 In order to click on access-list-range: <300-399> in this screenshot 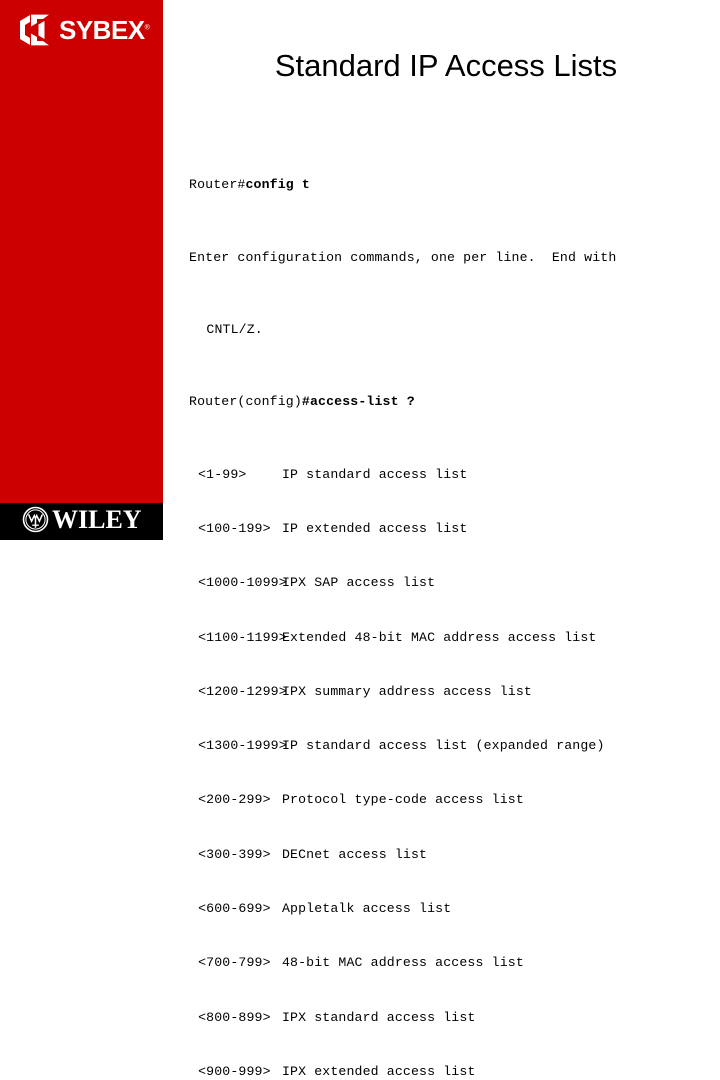, I will do `click(234, 854)`.